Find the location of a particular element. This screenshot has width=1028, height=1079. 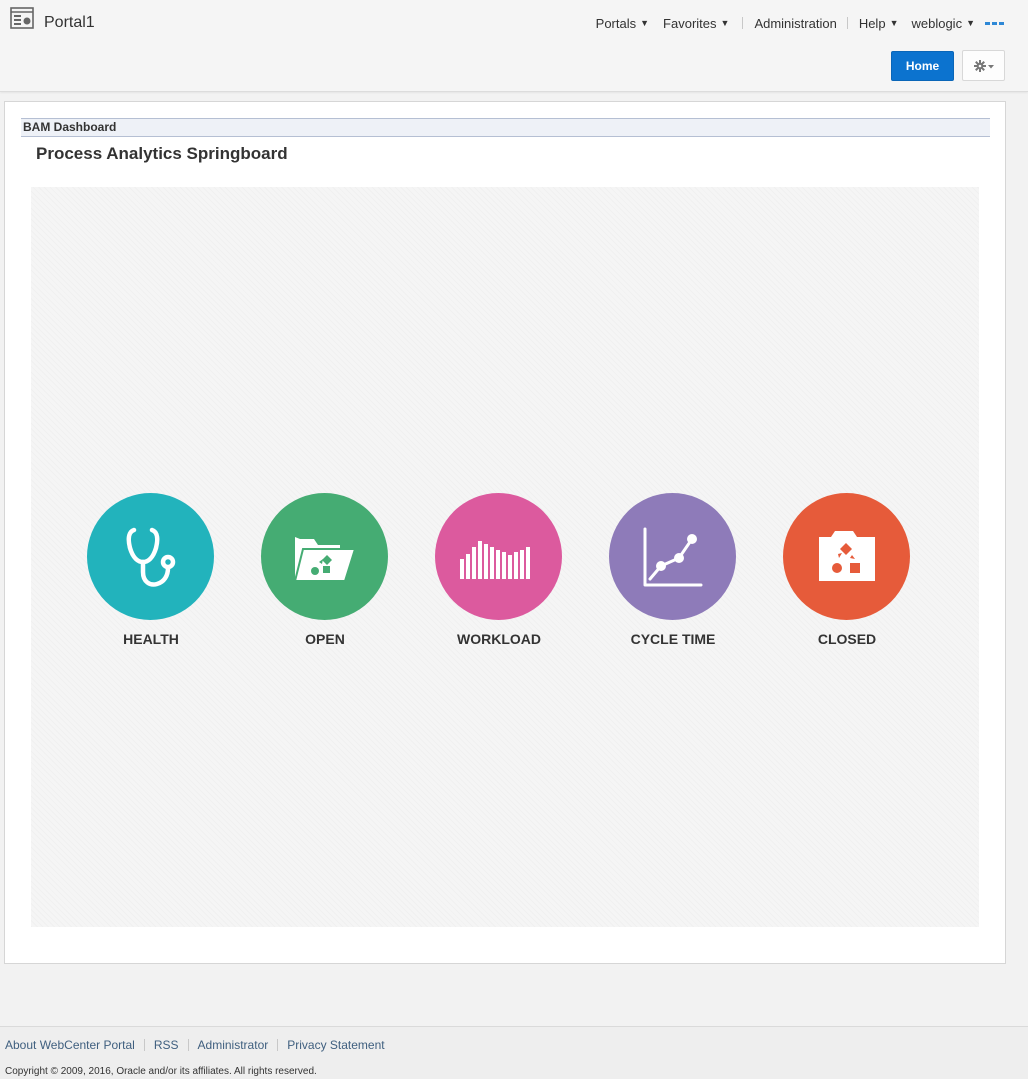

favorites-menu: Favorites ▼ is located at coordinates (696, 23).